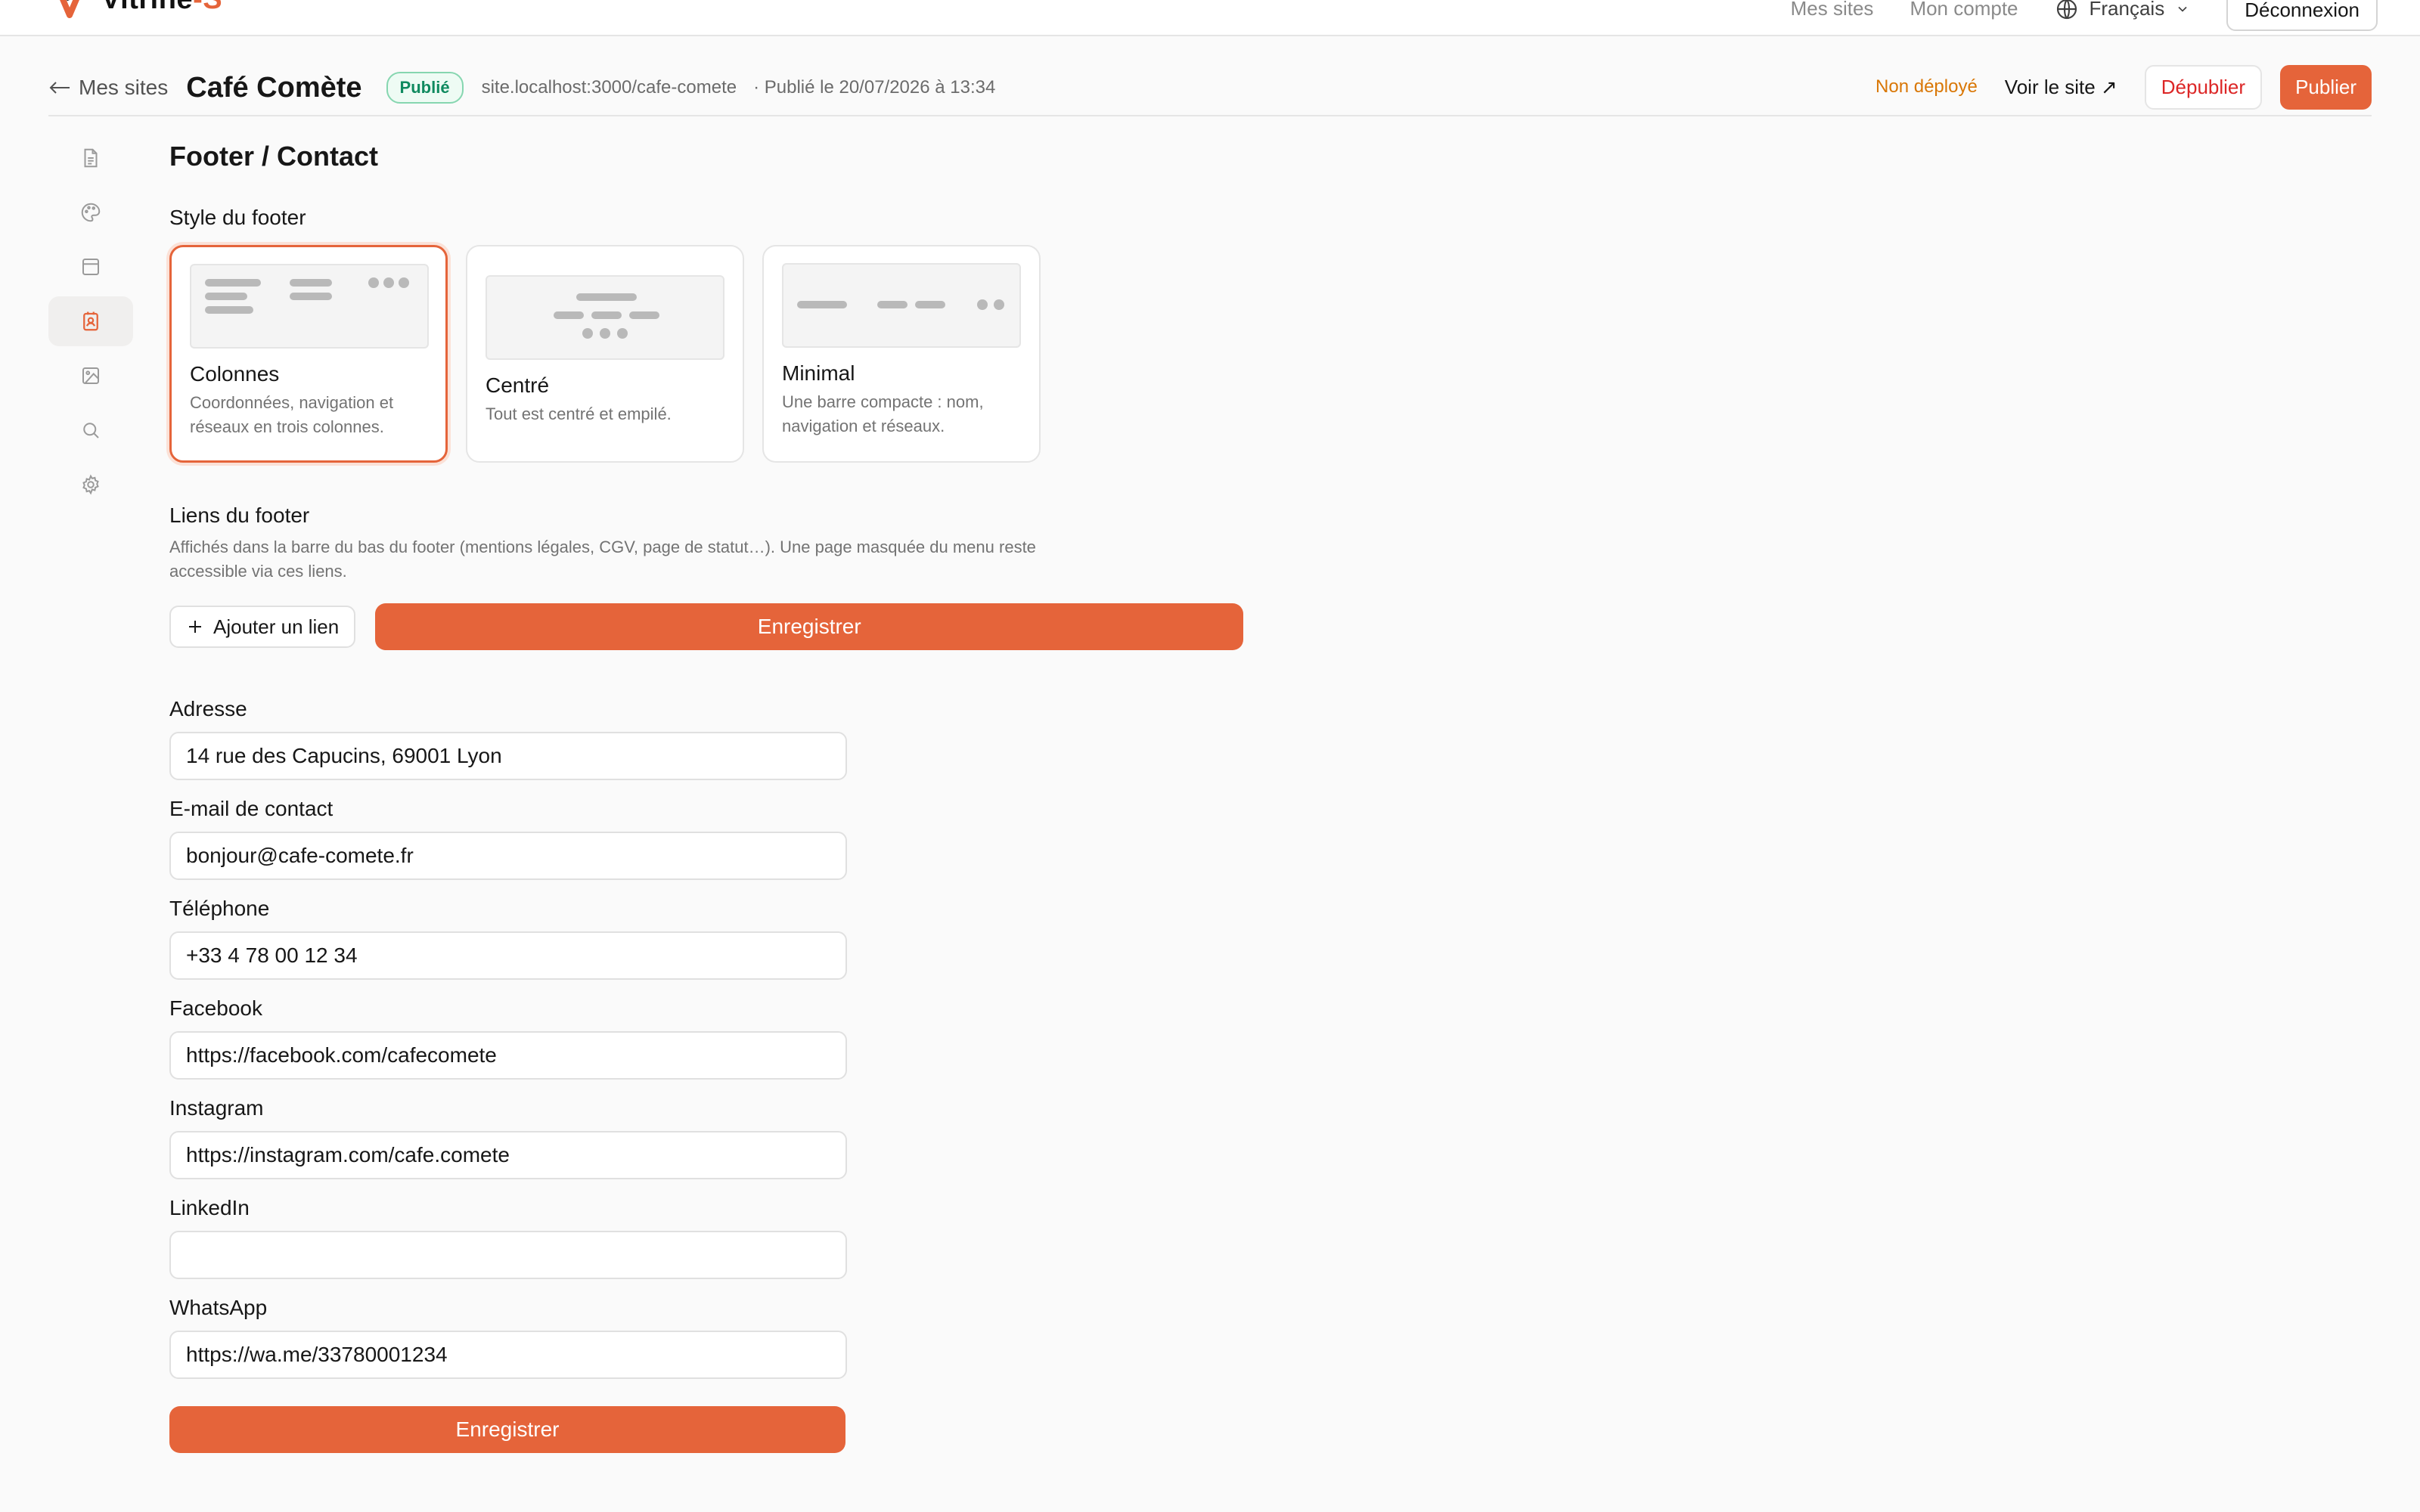 This screenshot has height=1512, width=2420. I want to click on whatsapp-label: WhatsApp, so click(218, 1307).